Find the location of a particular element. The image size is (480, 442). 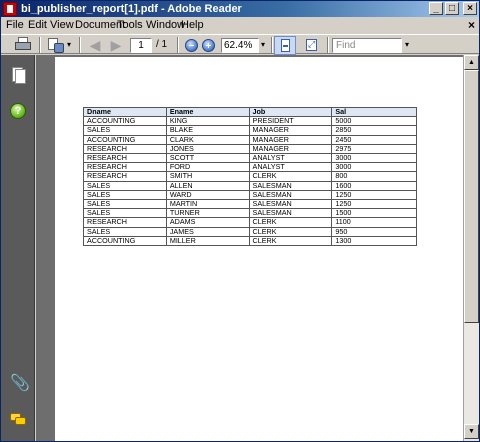

attachments-icon: 📎 is located at coordinates (20, 384).